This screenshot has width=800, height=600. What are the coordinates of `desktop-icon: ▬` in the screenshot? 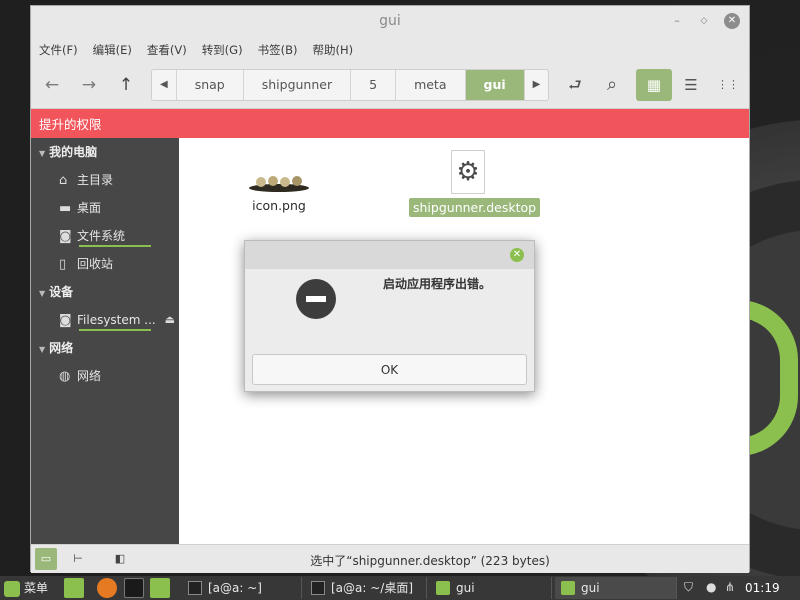 It's located at (65, 208).